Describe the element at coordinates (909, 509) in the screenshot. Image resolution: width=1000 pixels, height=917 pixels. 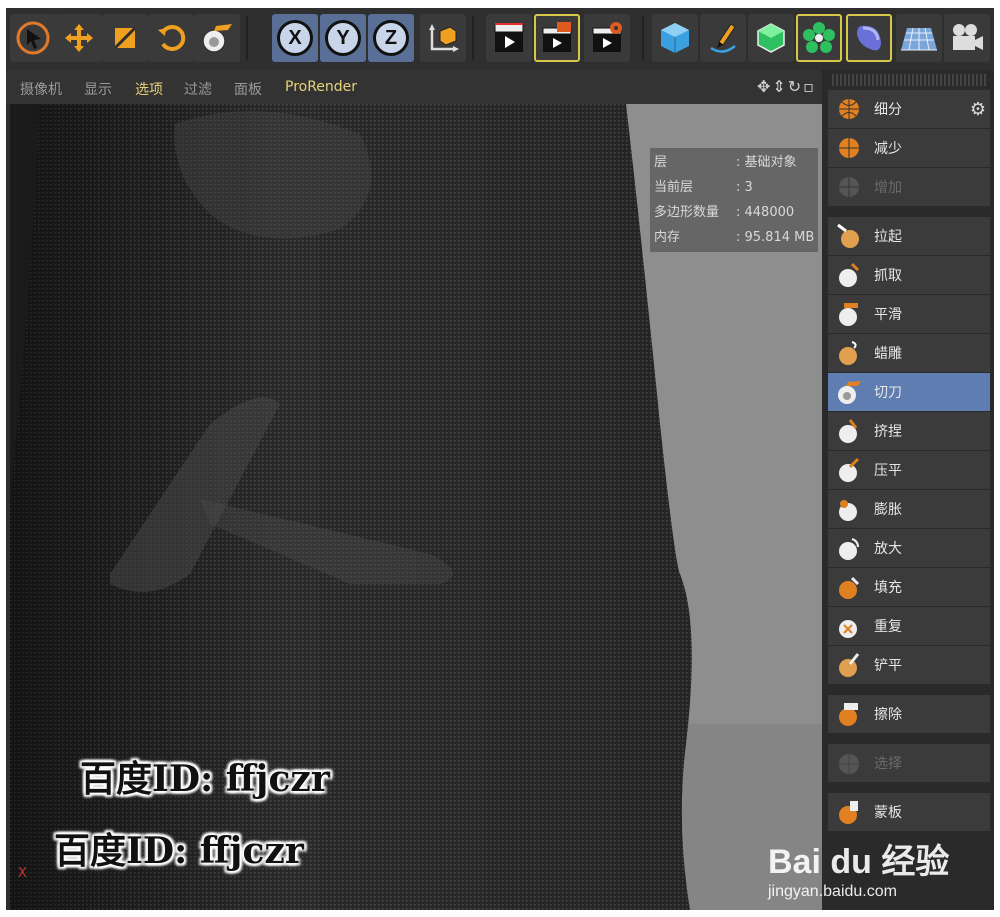
I see `inflate-brush-button: 膨胀` at that location.